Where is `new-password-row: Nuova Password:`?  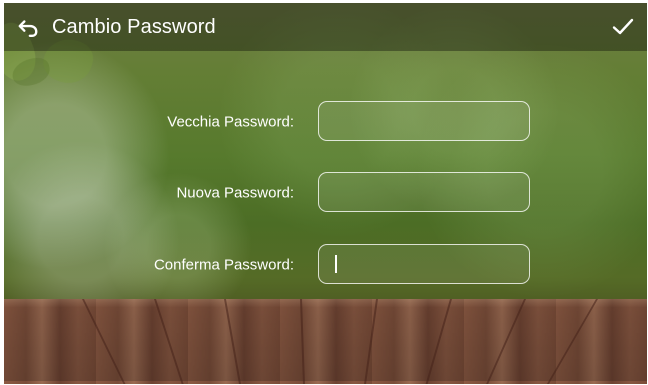
new-password-row: Nuova Password: is located at coordinates (325, 193).